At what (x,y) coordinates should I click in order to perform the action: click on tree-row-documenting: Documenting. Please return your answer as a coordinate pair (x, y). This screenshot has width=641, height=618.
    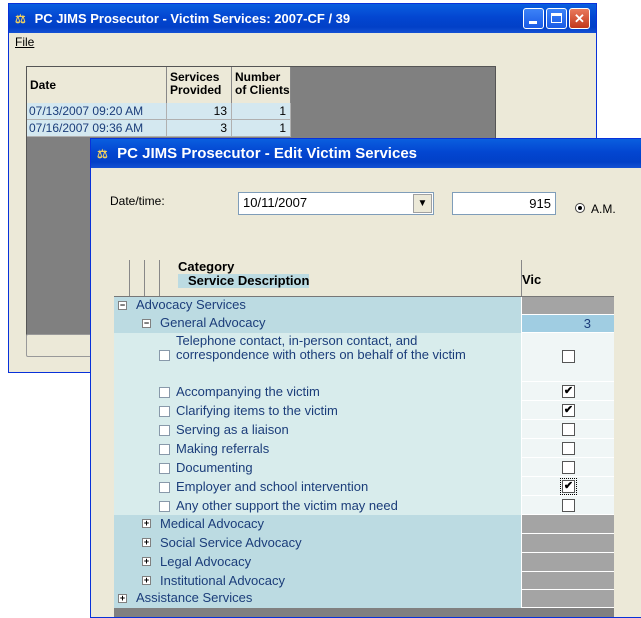
    Looking at the image, I should click on (364, 467).